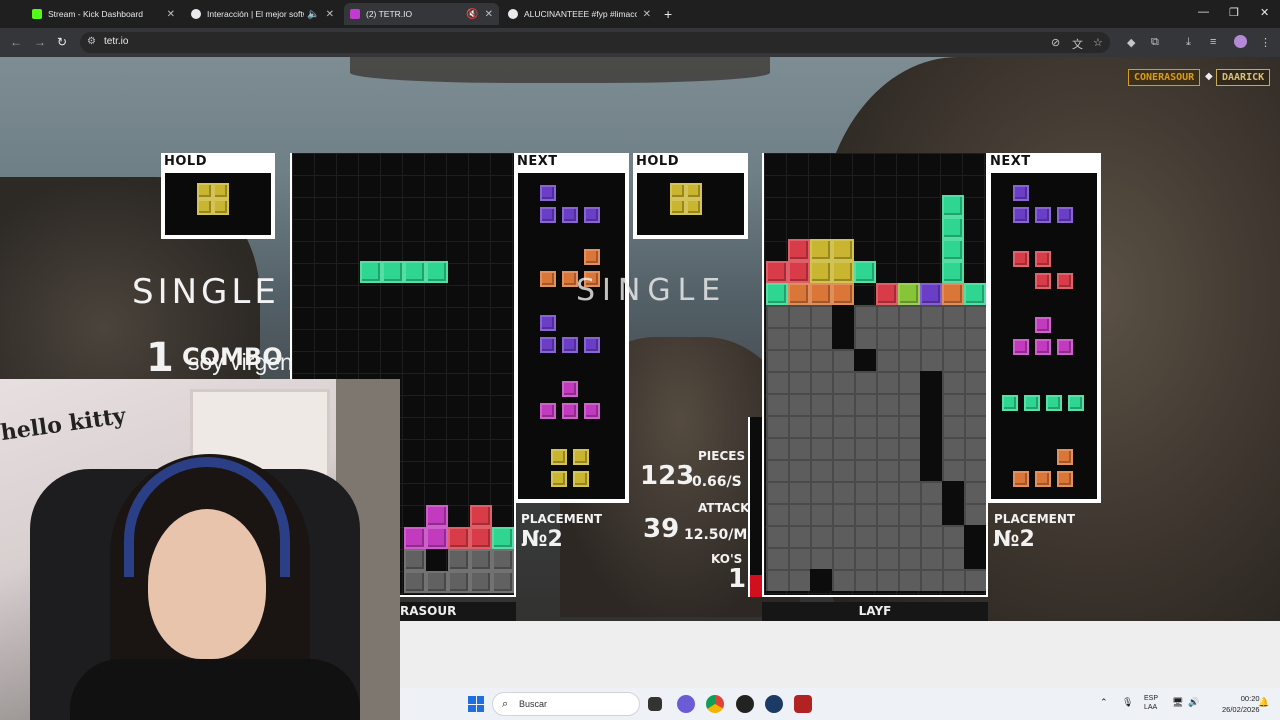 This screenshot has height=720, width=1280. I want to click on back-button: ←, so click(16, 42).